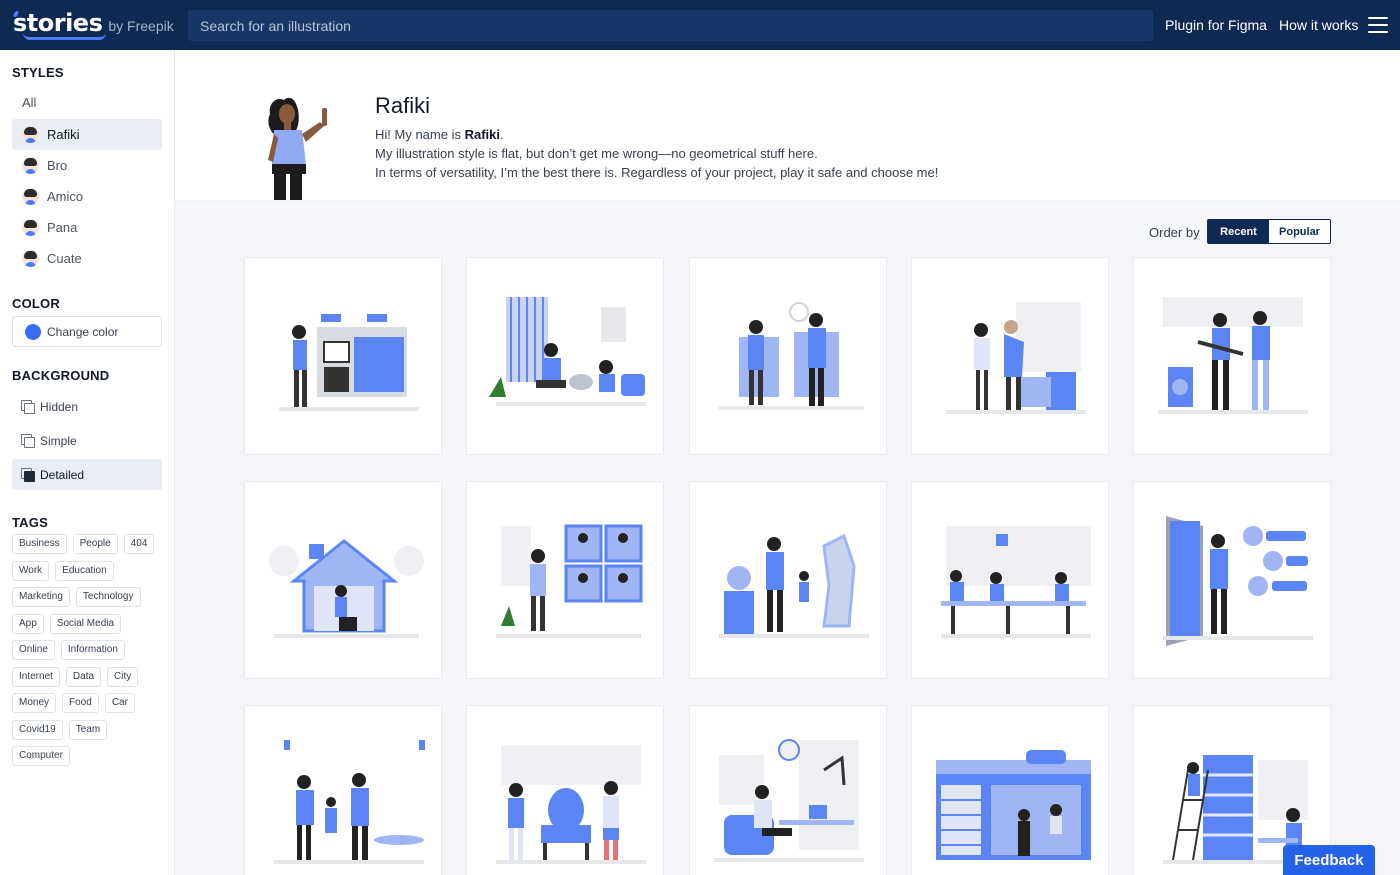 Image resolution: width=1400 pixels, height=875 pixels. Describe the element at coordinates (36, 303) in the screenshot. I see `color-heading: COLOR` at that location.